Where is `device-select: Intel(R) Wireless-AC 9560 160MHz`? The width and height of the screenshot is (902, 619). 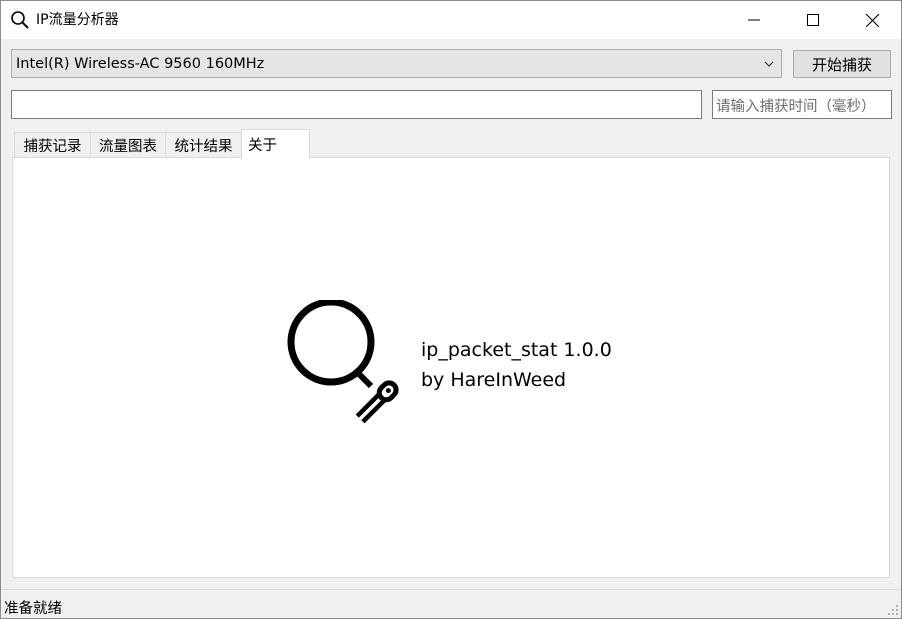 device-select: Intel(R) Wireless-AC 9560 160MHz is located at coordinates (396, 63).